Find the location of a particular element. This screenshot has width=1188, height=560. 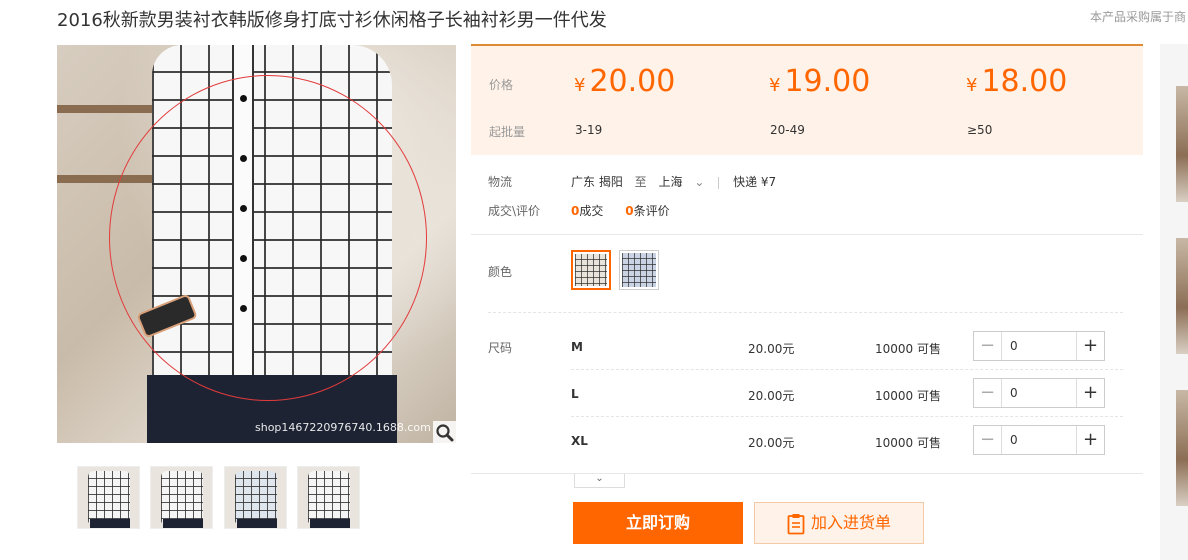

color-label: 颜色 is located at coordinates (500, 272).